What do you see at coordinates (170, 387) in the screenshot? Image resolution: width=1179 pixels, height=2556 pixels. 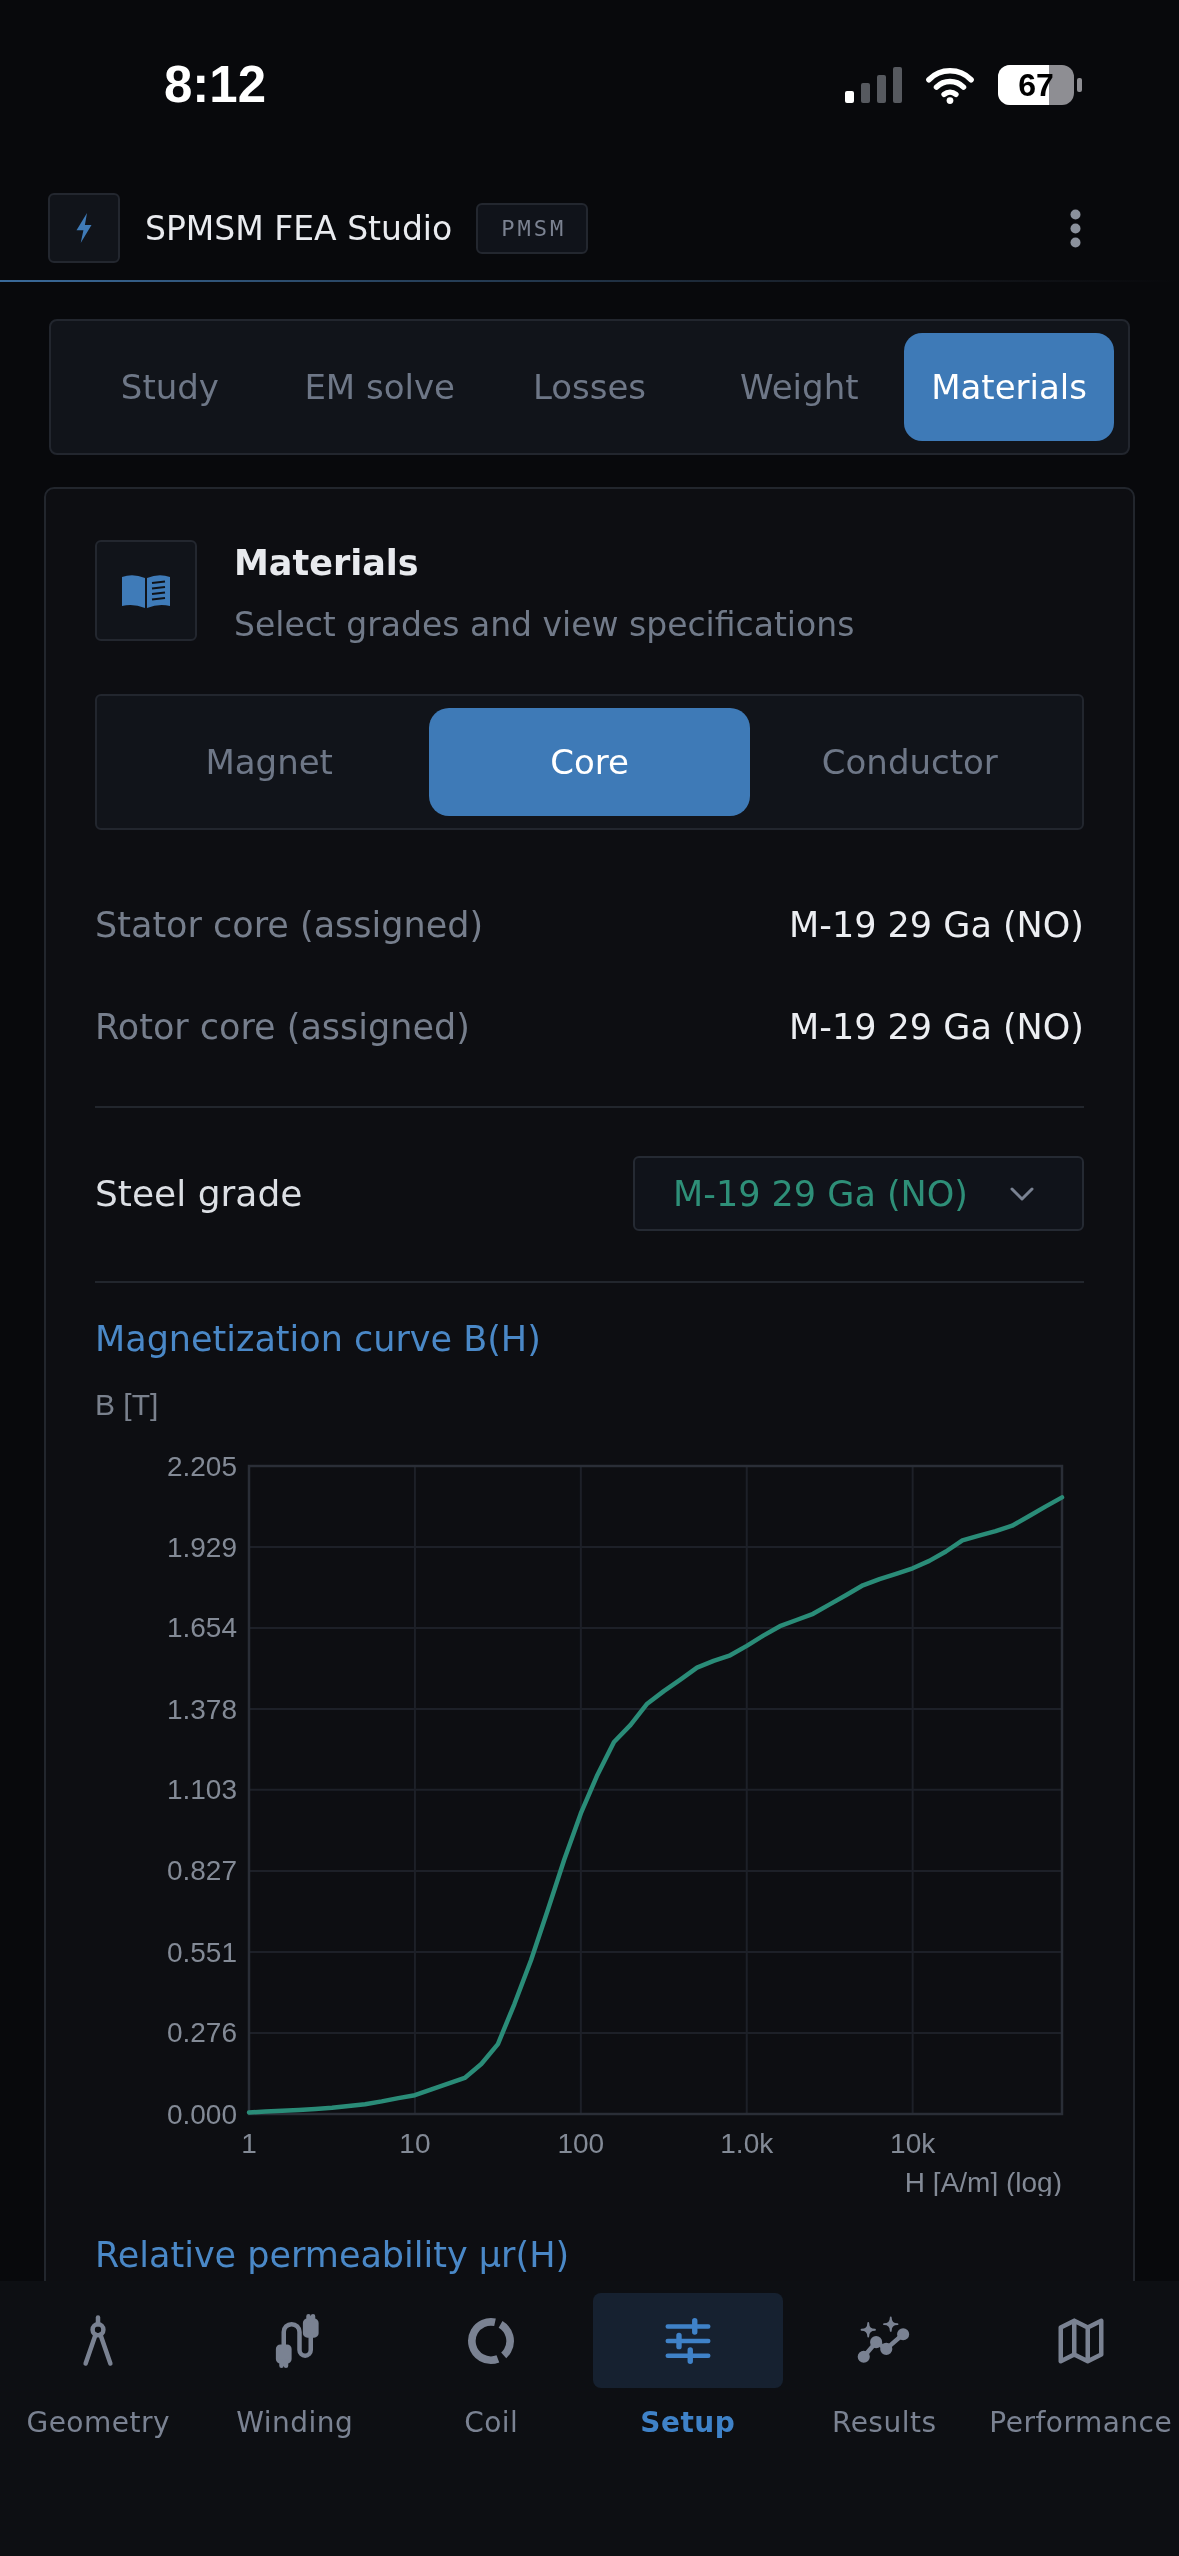 I see `tab: Study` at bounding box center [170, 387].